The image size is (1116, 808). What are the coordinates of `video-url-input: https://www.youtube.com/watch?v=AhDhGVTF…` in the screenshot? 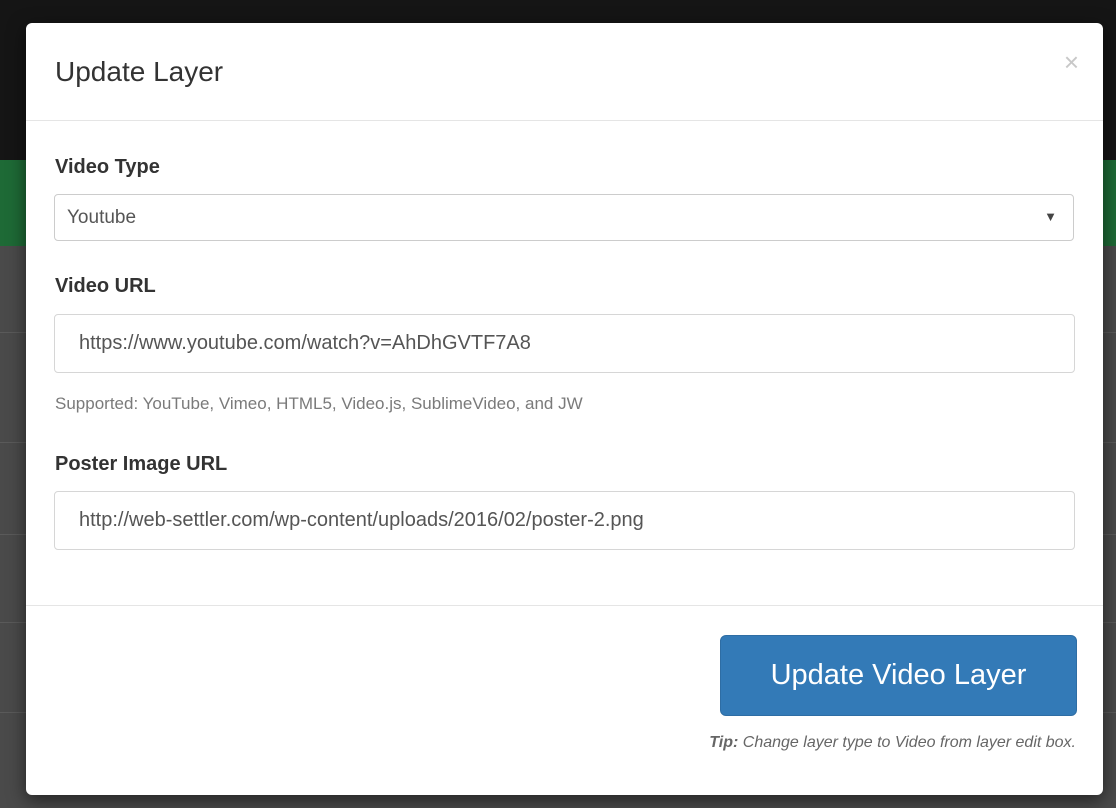 It's located at (564, 343).